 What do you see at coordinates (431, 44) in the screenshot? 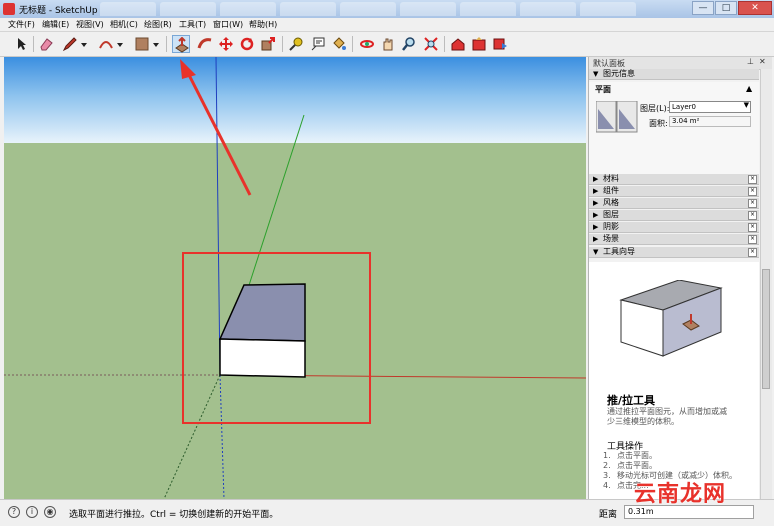
I see `zoom-extents-tool-button` at bounding box center [431, 44].